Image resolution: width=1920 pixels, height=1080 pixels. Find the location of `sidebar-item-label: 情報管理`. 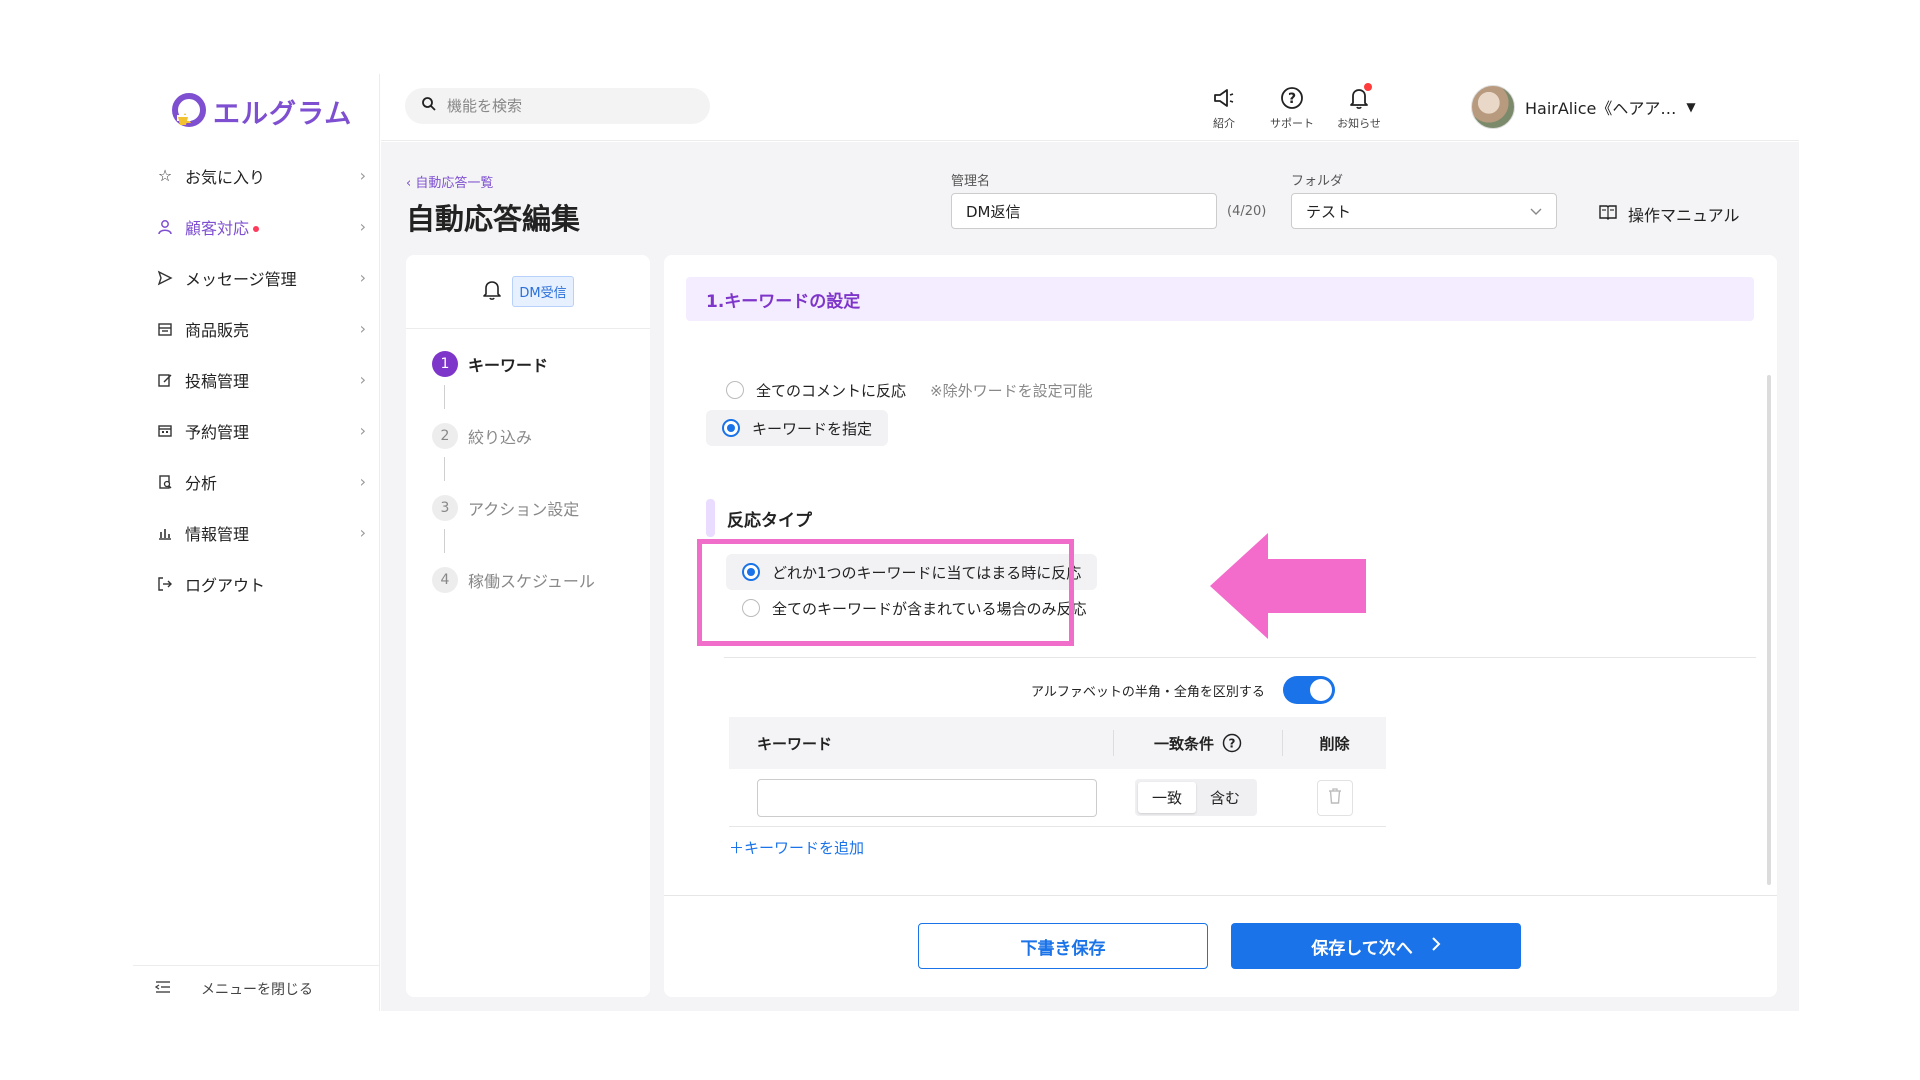

sidebar-item-label: 情報管理 is located at coordinates (217, 534).